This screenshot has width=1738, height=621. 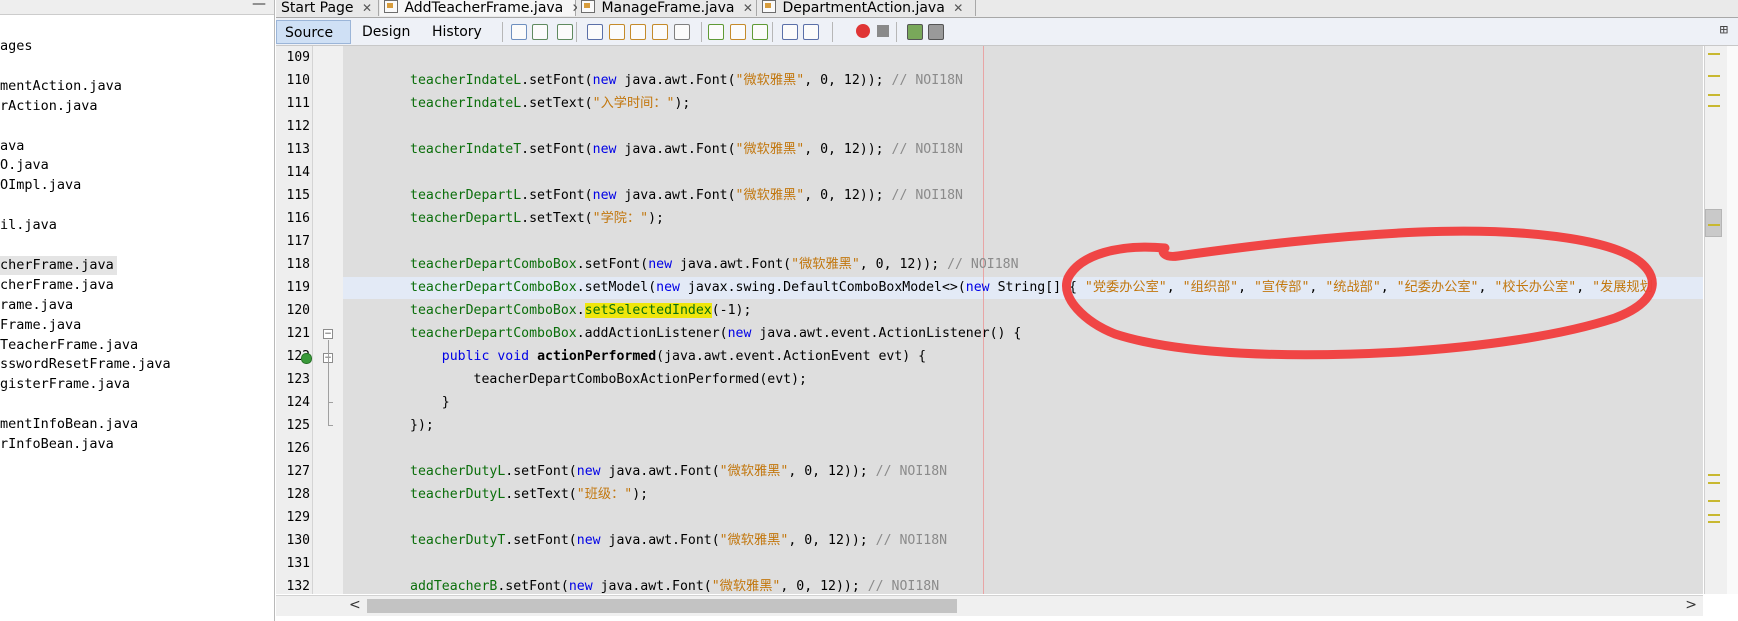 I want to click on project-tree-item: TeacherFrame.java, so click(x=70, y=345).